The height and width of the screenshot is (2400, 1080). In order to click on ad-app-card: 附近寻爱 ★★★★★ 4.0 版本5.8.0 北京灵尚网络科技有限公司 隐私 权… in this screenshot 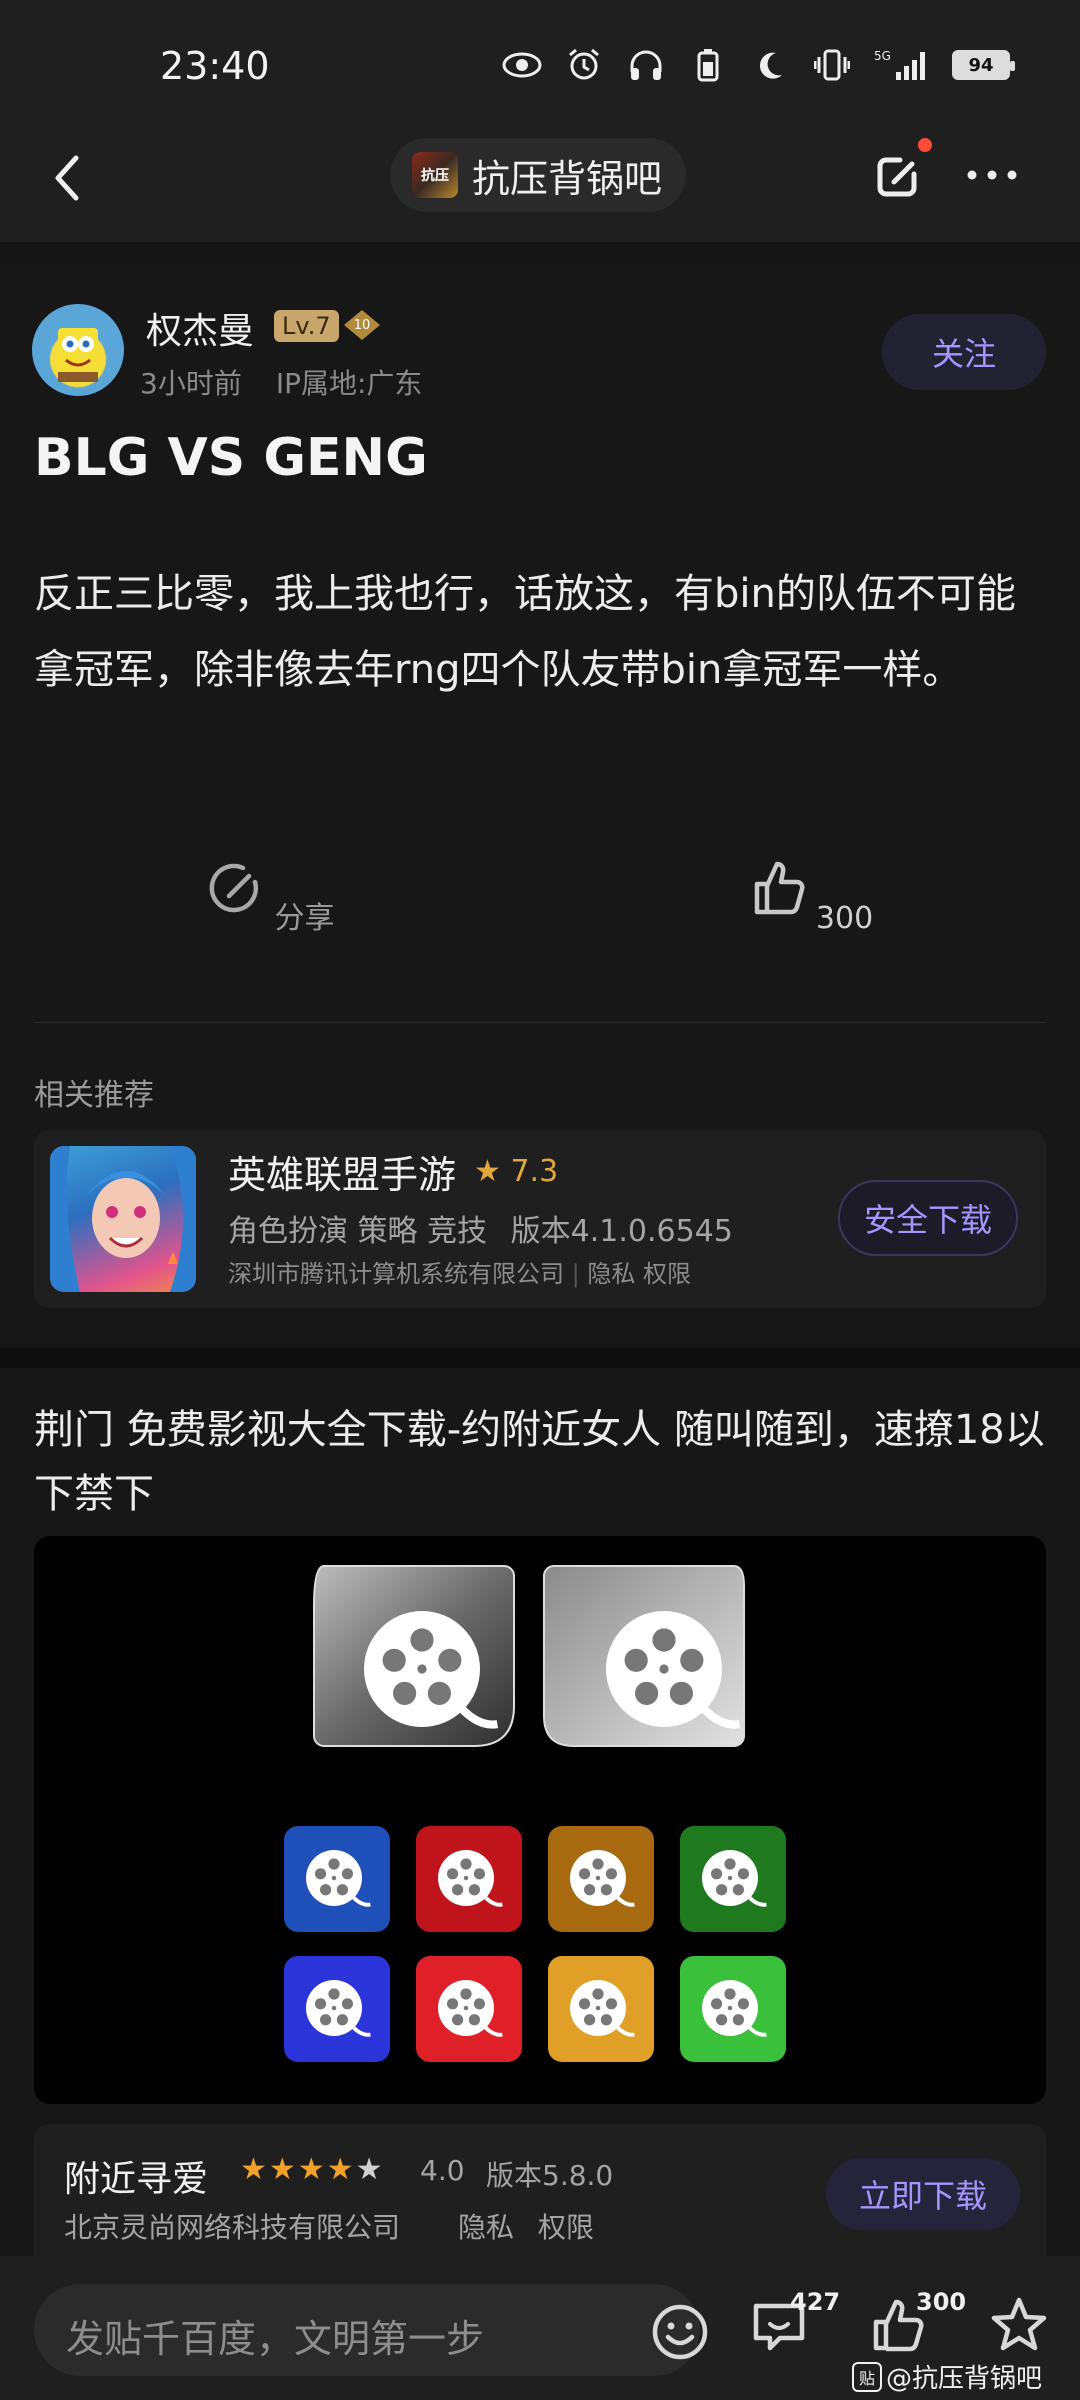, I will do `click(540, 2190)`.